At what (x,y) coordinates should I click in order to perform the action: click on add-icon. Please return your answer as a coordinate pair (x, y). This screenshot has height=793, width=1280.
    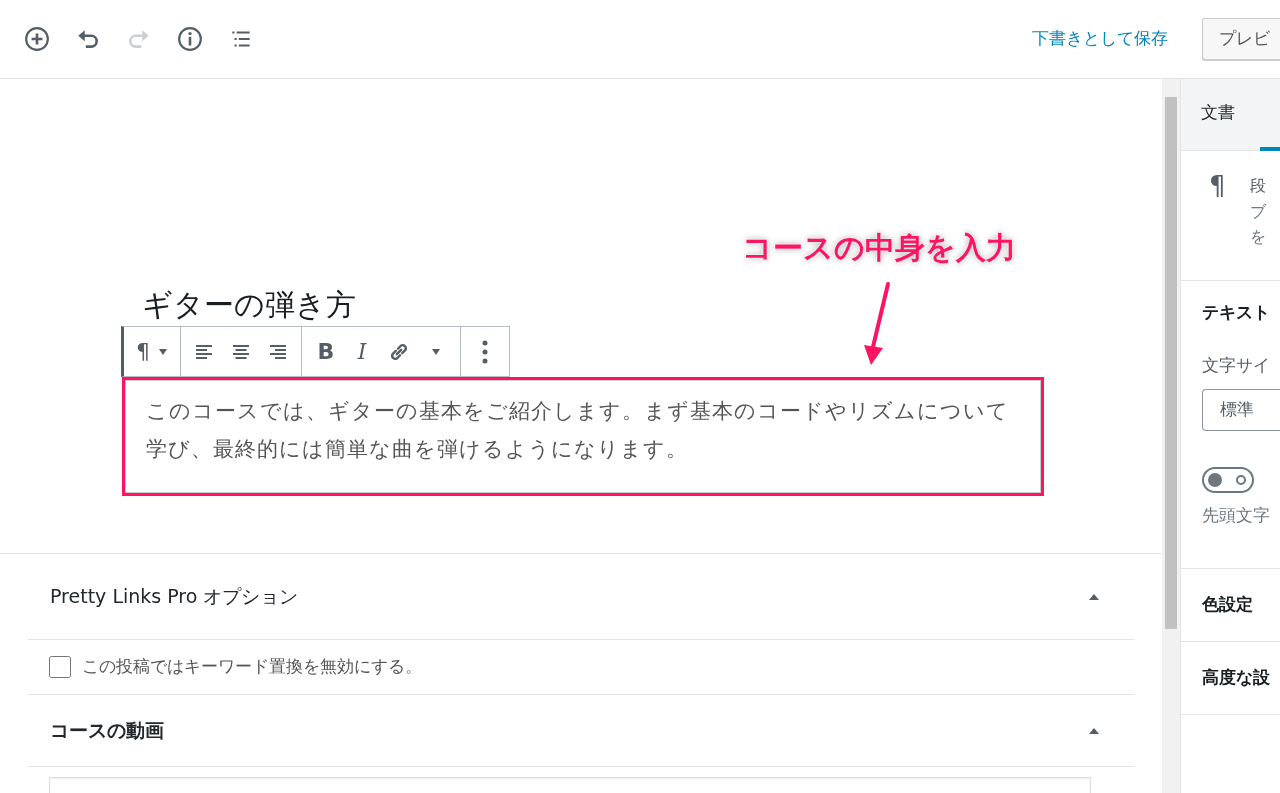
    Looking at the image, I should click on (37, 39).